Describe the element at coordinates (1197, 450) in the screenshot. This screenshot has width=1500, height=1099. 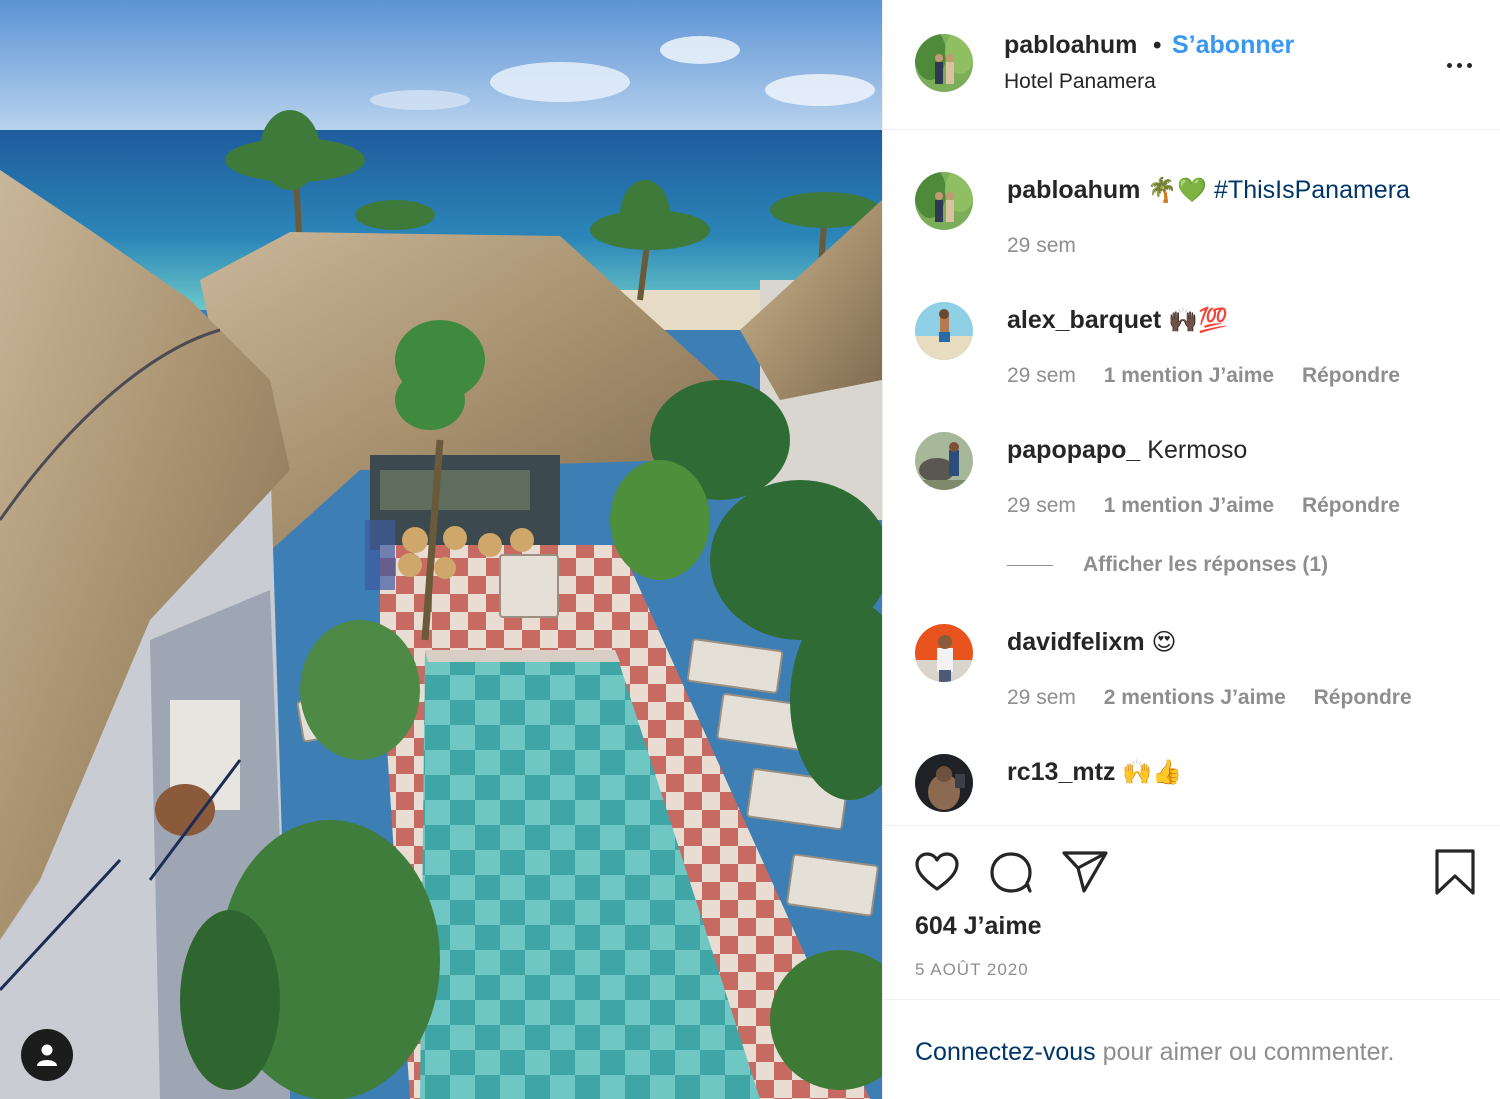
I see `comment-text: Kermoso` at that location.